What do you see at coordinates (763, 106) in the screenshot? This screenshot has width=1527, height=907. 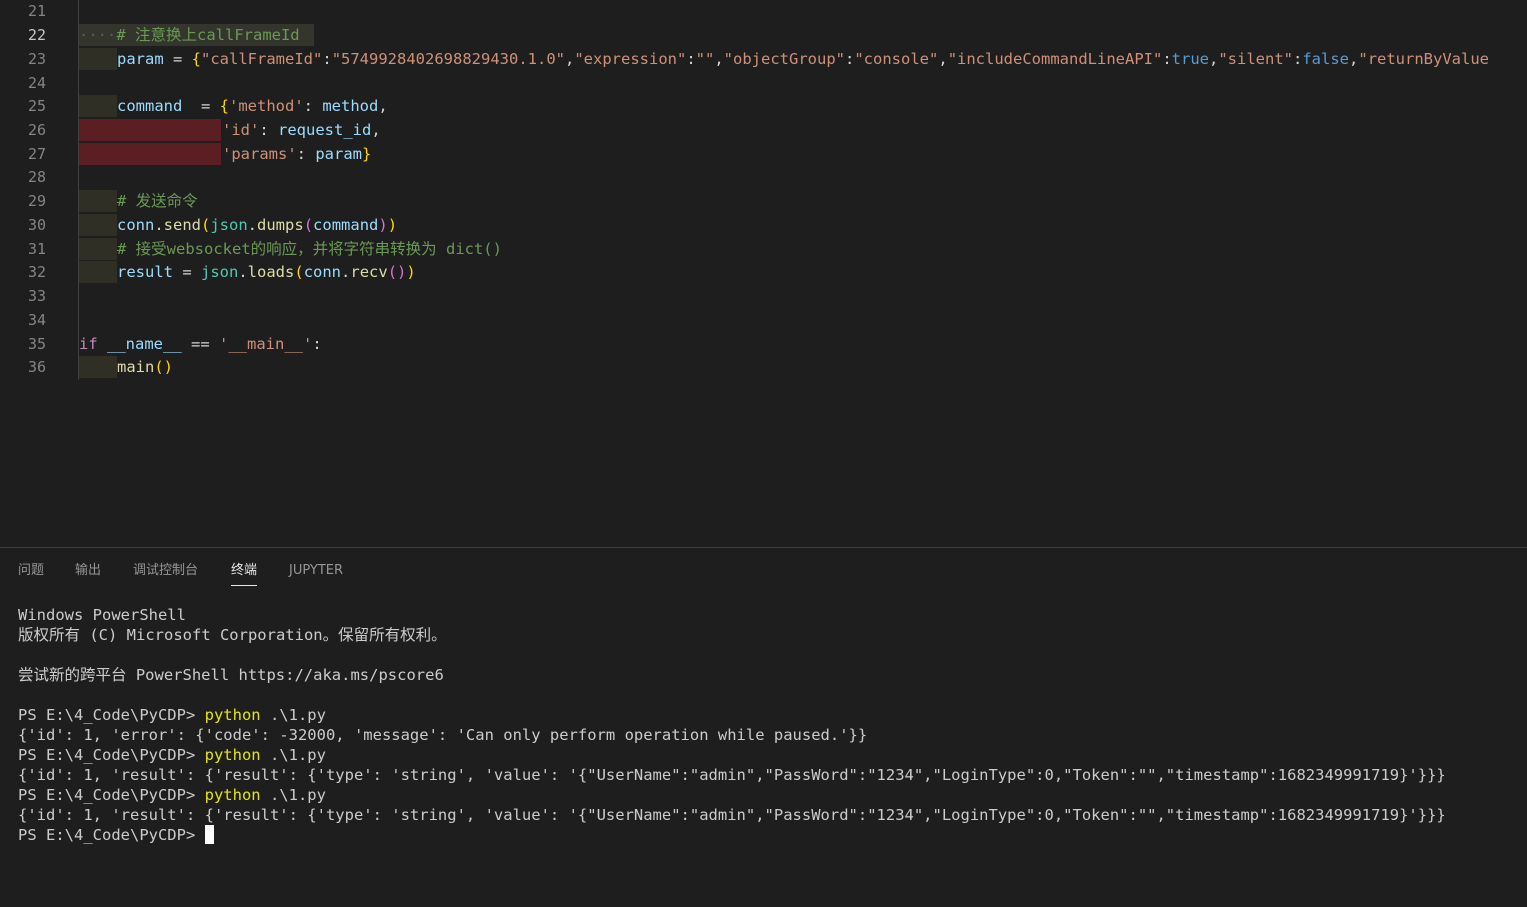 I see `code-line-25: 25 command = {'method': method,` at bounding box center [763, 106].